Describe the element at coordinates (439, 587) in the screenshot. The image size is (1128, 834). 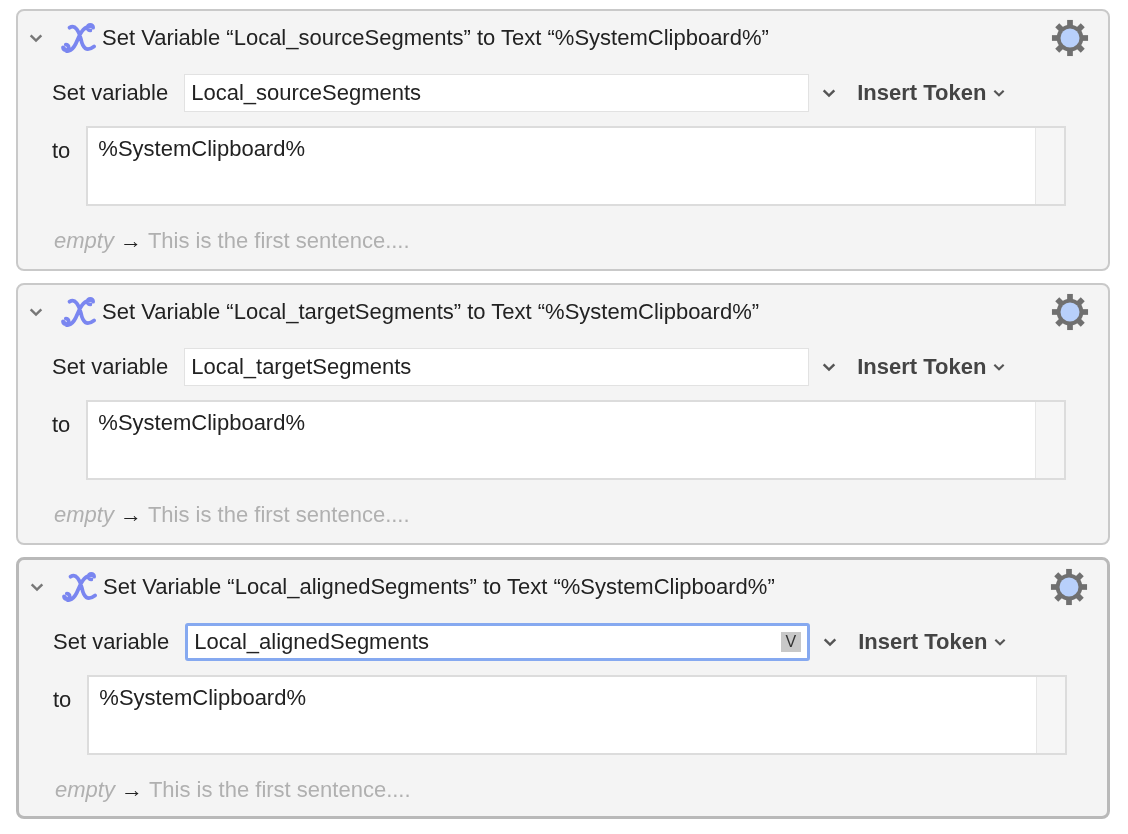
I see `action-title: Set Variable “Local_alignedSegments” to Text “%SystemClipboard%”` at that location.